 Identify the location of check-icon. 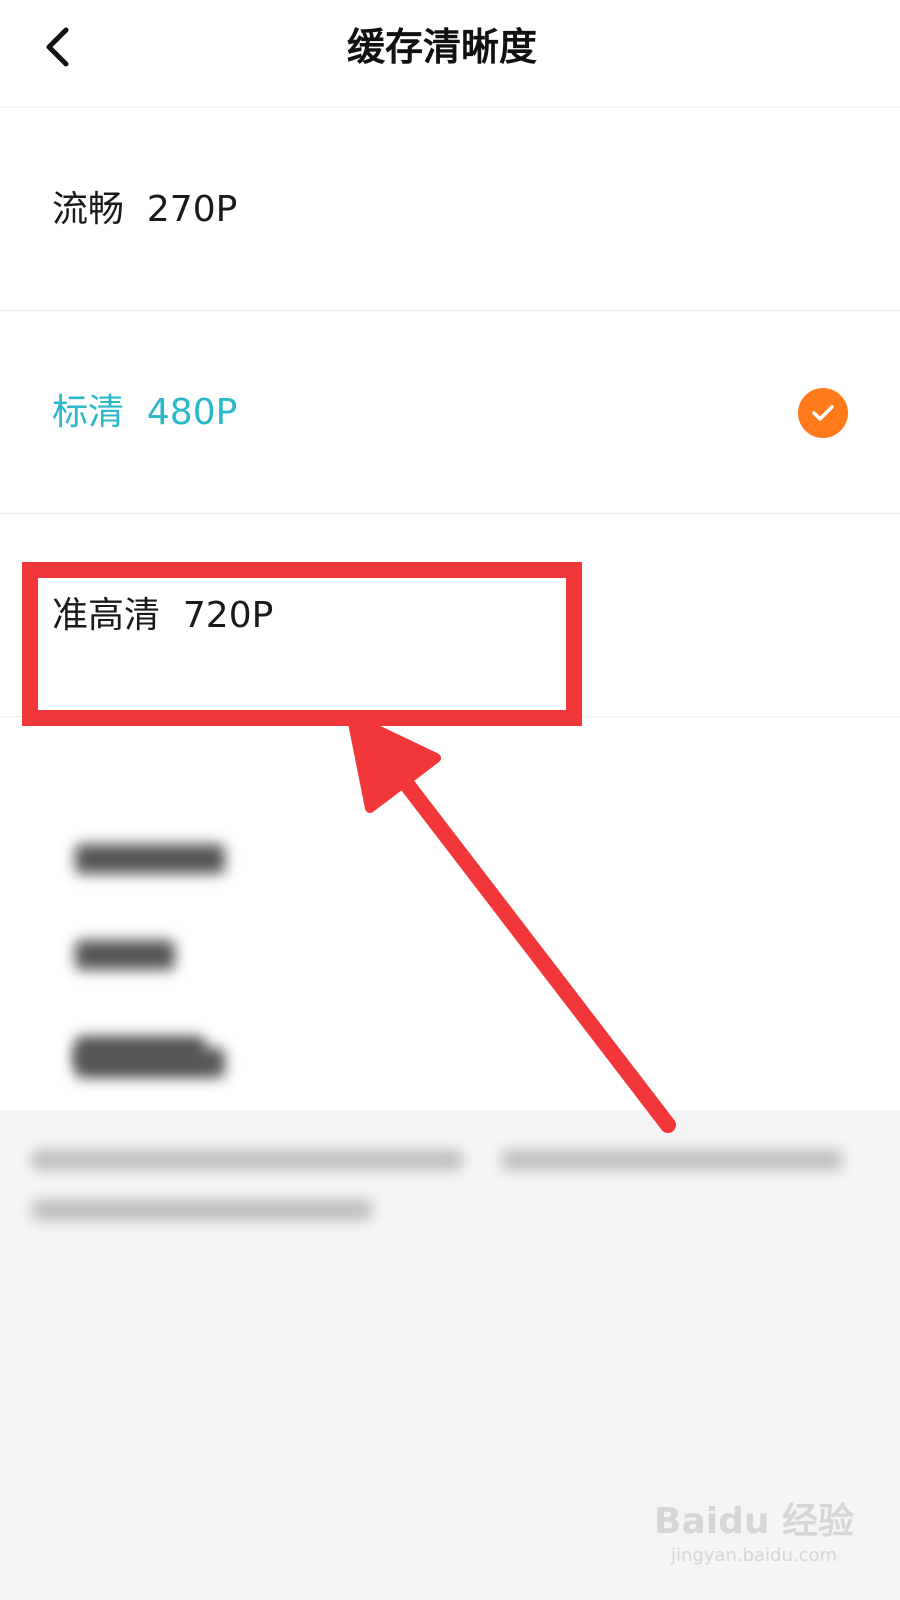
(823, 413).